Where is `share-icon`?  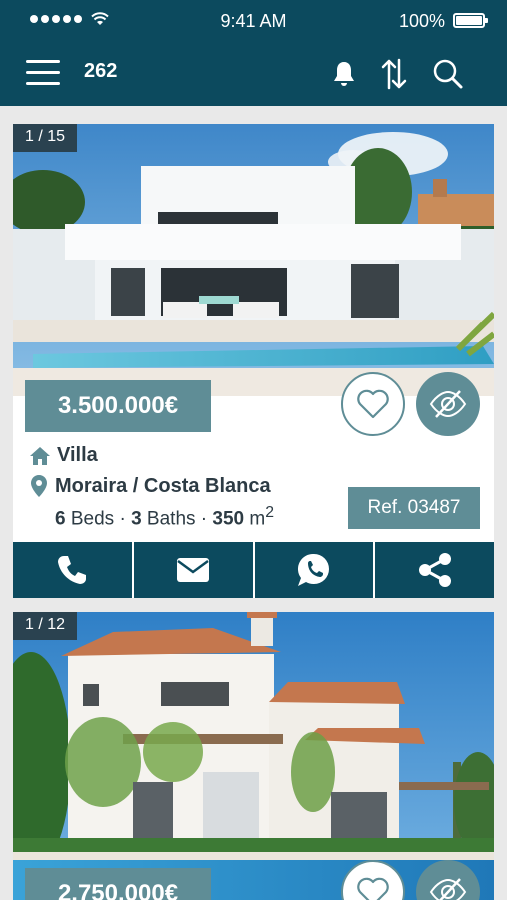
share-icon is located at coordinates (434, 570).